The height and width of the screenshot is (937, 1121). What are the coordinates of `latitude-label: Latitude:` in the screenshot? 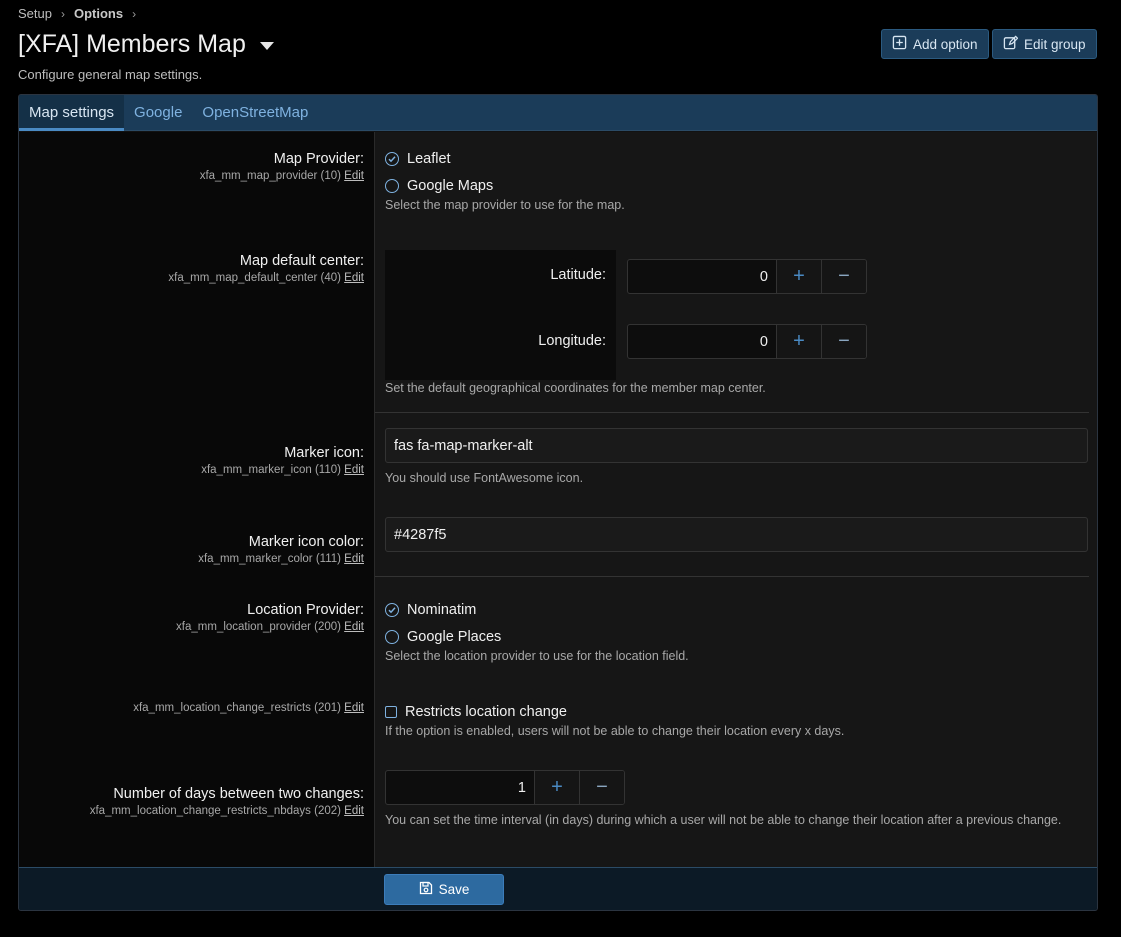 It's located at (578, 275).